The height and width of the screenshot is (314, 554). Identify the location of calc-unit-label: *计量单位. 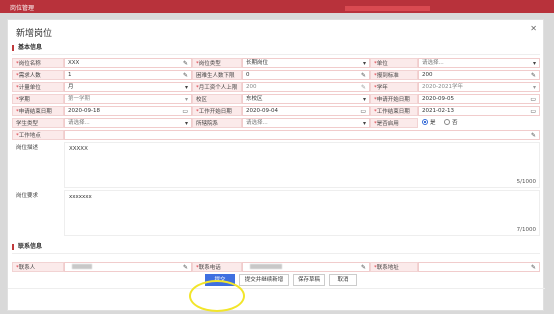
(38, 87).